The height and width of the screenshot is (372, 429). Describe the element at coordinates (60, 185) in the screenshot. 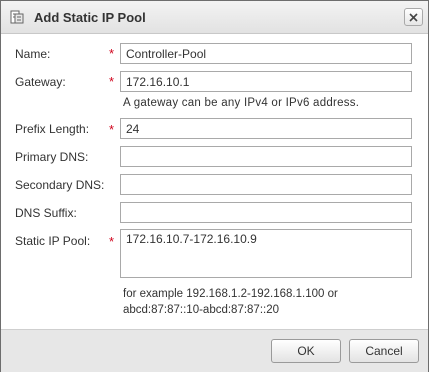

I see `secondary-dns-label: Secondary DNS:` at that location.